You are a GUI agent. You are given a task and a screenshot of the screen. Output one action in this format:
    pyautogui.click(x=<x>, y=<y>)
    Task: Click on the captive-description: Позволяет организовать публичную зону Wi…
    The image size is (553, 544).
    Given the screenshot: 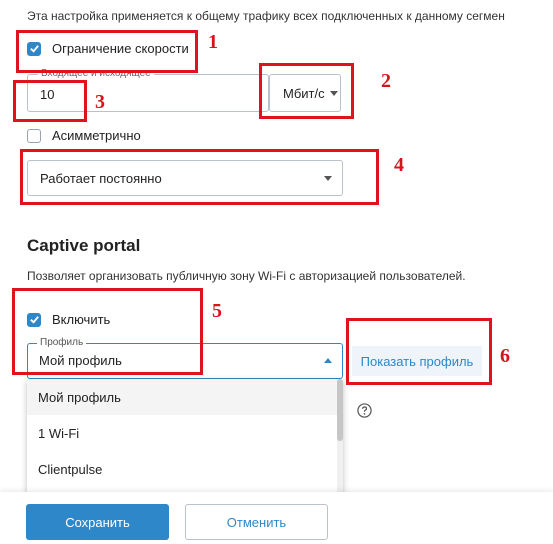 What is the action you would take?
    pyautogui.click(x=246, y=276)
    